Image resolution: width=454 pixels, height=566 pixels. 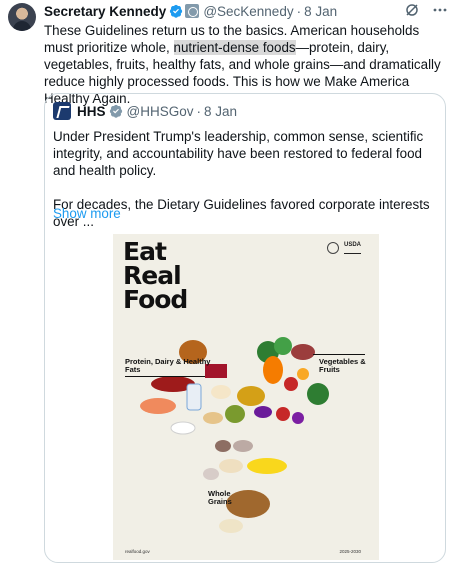 What do you see at coordinates (440, 10) in the screenshot?
I see `more-options-icon` at bounding box center [440, 10].